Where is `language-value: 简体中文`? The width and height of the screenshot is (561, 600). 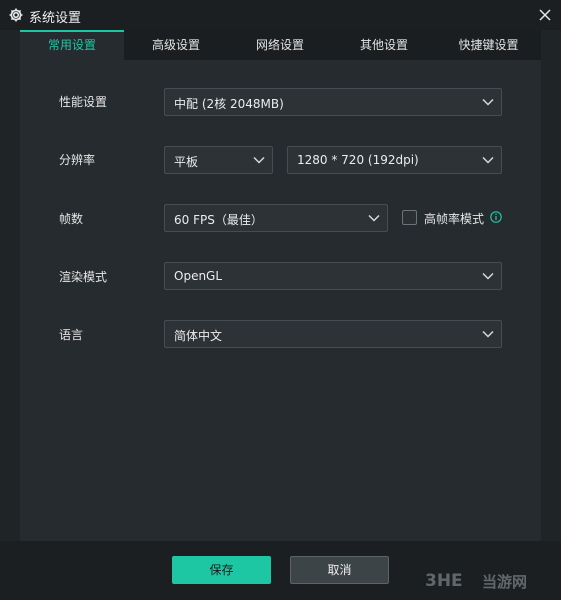
language-value: 简体中文 is located at coordinates (198, 336).